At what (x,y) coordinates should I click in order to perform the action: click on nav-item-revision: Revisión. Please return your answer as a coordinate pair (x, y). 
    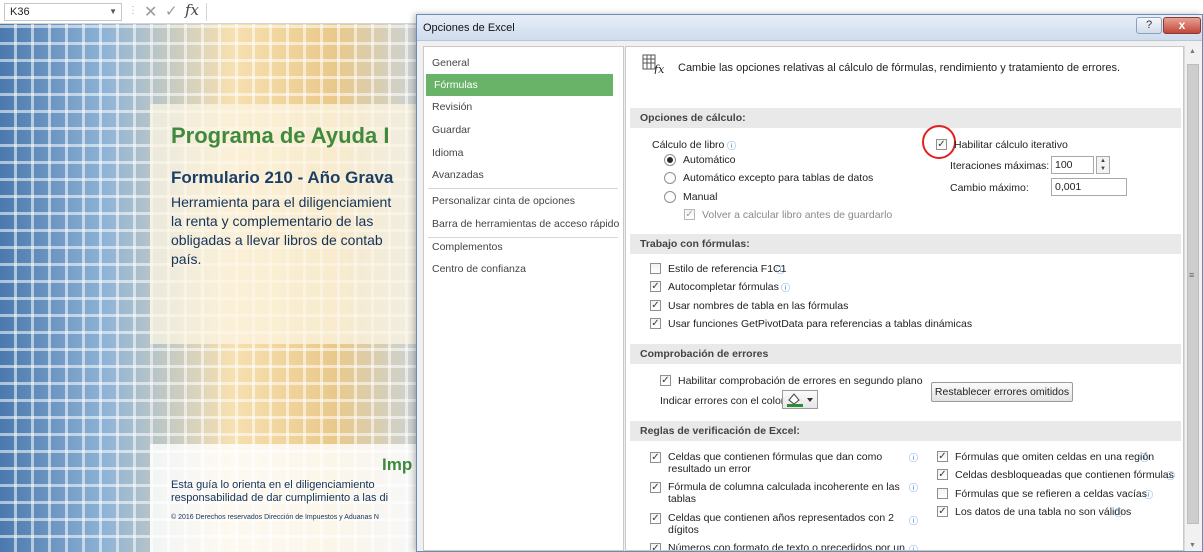
    Looking at the image, I should click on (523, 107).